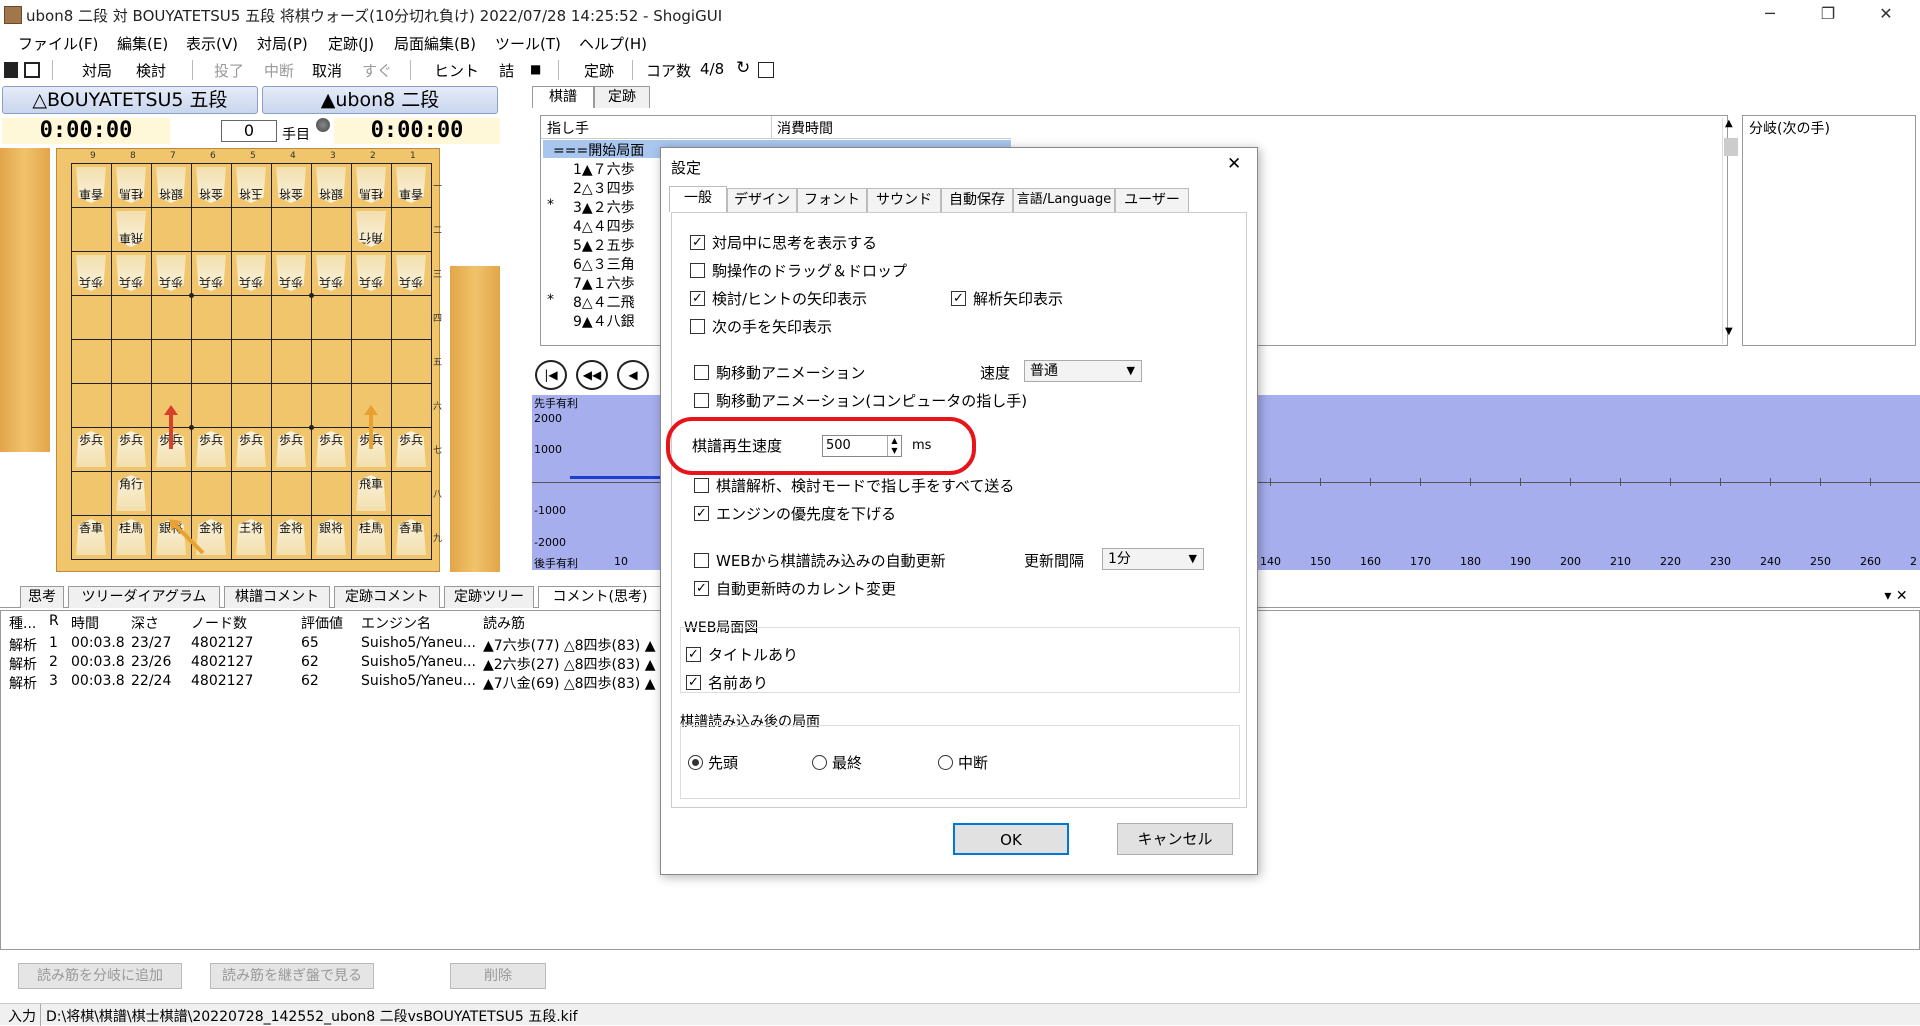 This screenshot has width=1920, height=1026. What do you see at coordinates (371, 537) in the screenshot?
I see `sente-piece: 桂馬` at bounding box center [371, 537].